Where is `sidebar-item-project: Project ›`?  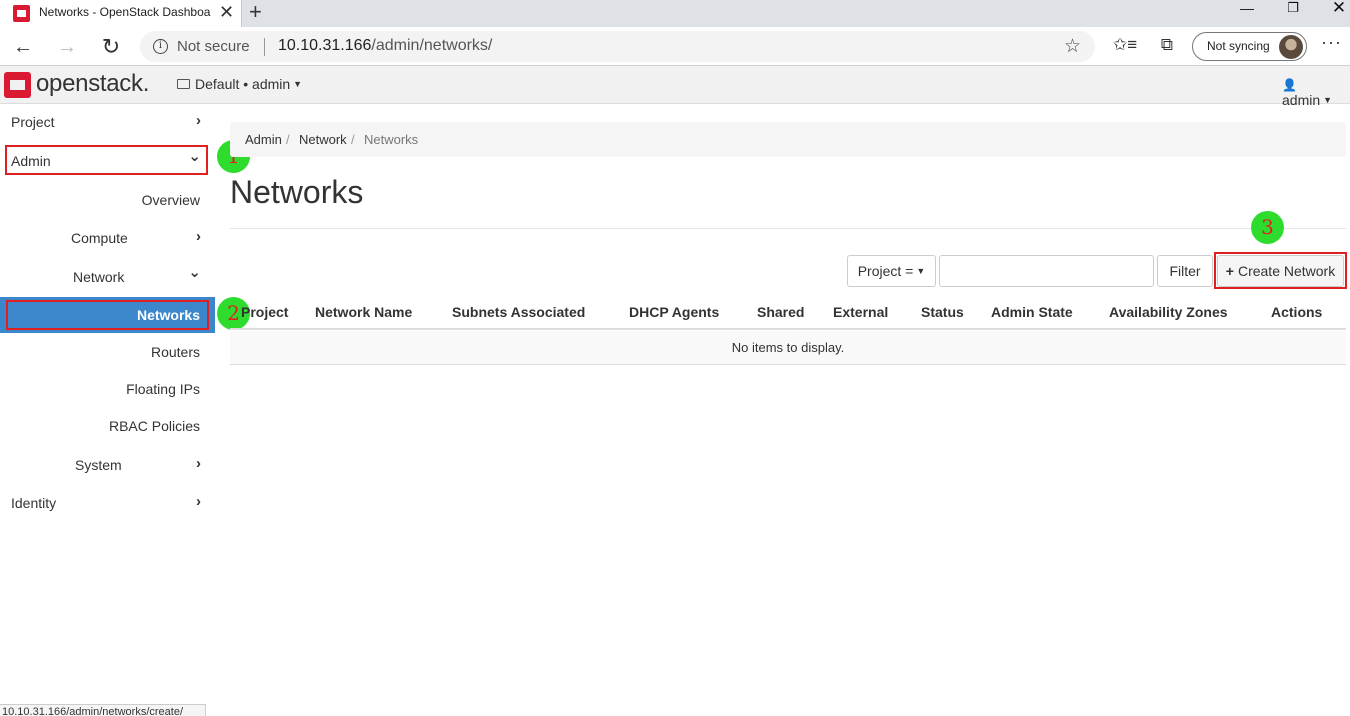
sidebar-item-project: Project › is located at coordinates (107, 122).